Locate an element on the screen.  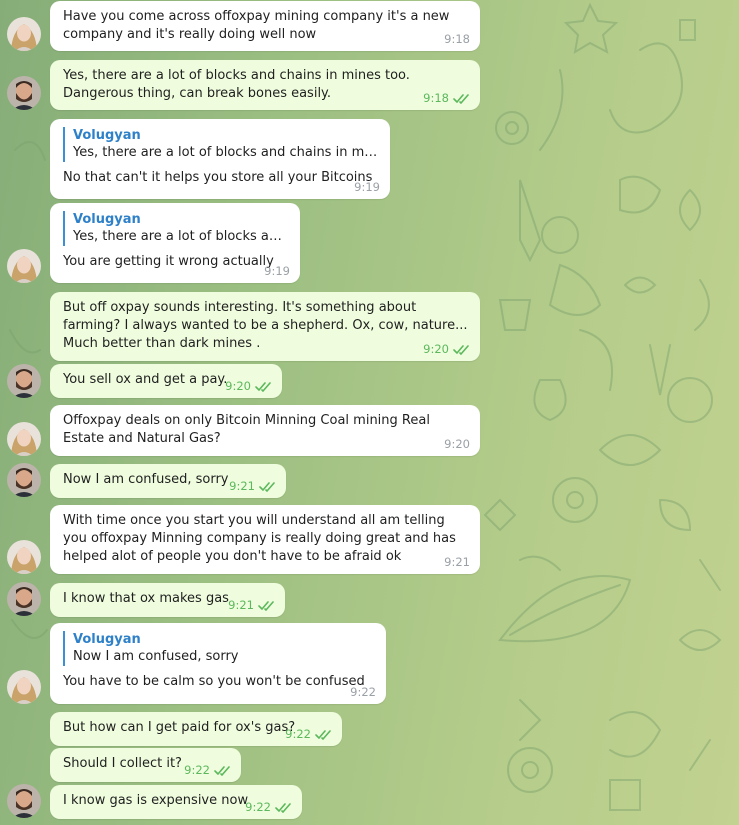
message-text: You are getting it wrong actually is located at coordinates (168, 261).